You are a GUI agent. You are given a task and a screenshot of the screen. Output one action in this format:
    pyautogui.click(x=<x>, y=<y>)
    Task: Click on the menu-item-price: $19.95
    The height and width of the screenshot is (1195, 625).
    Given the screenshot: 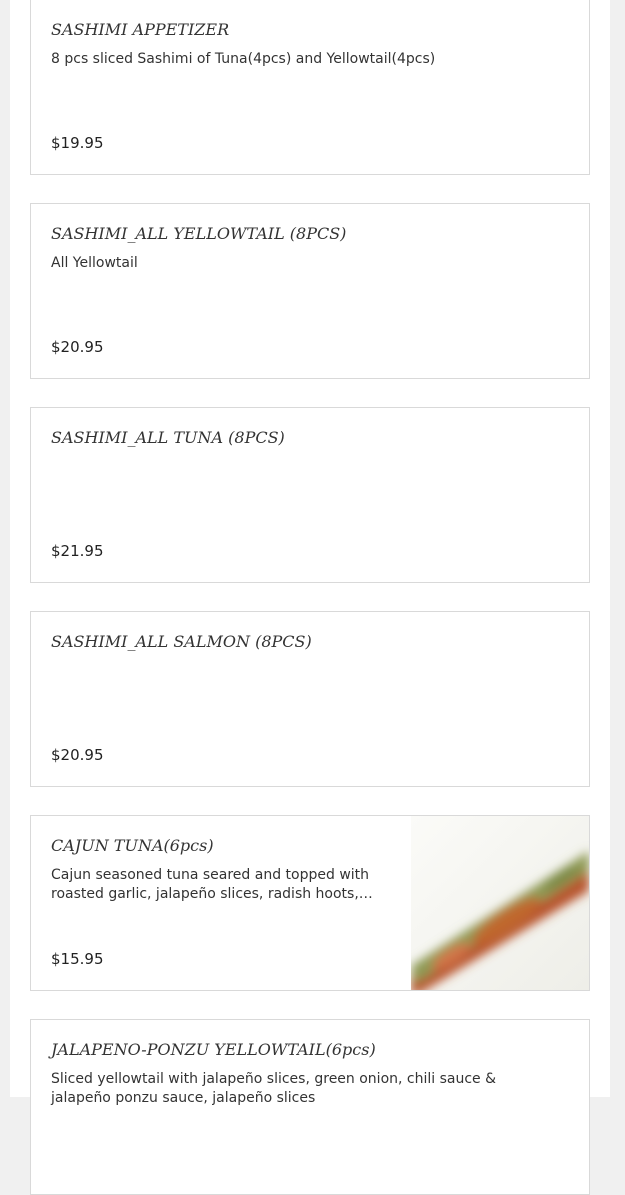 What is the action you would take?
    pyautogui.click(x=77, y=143)
    